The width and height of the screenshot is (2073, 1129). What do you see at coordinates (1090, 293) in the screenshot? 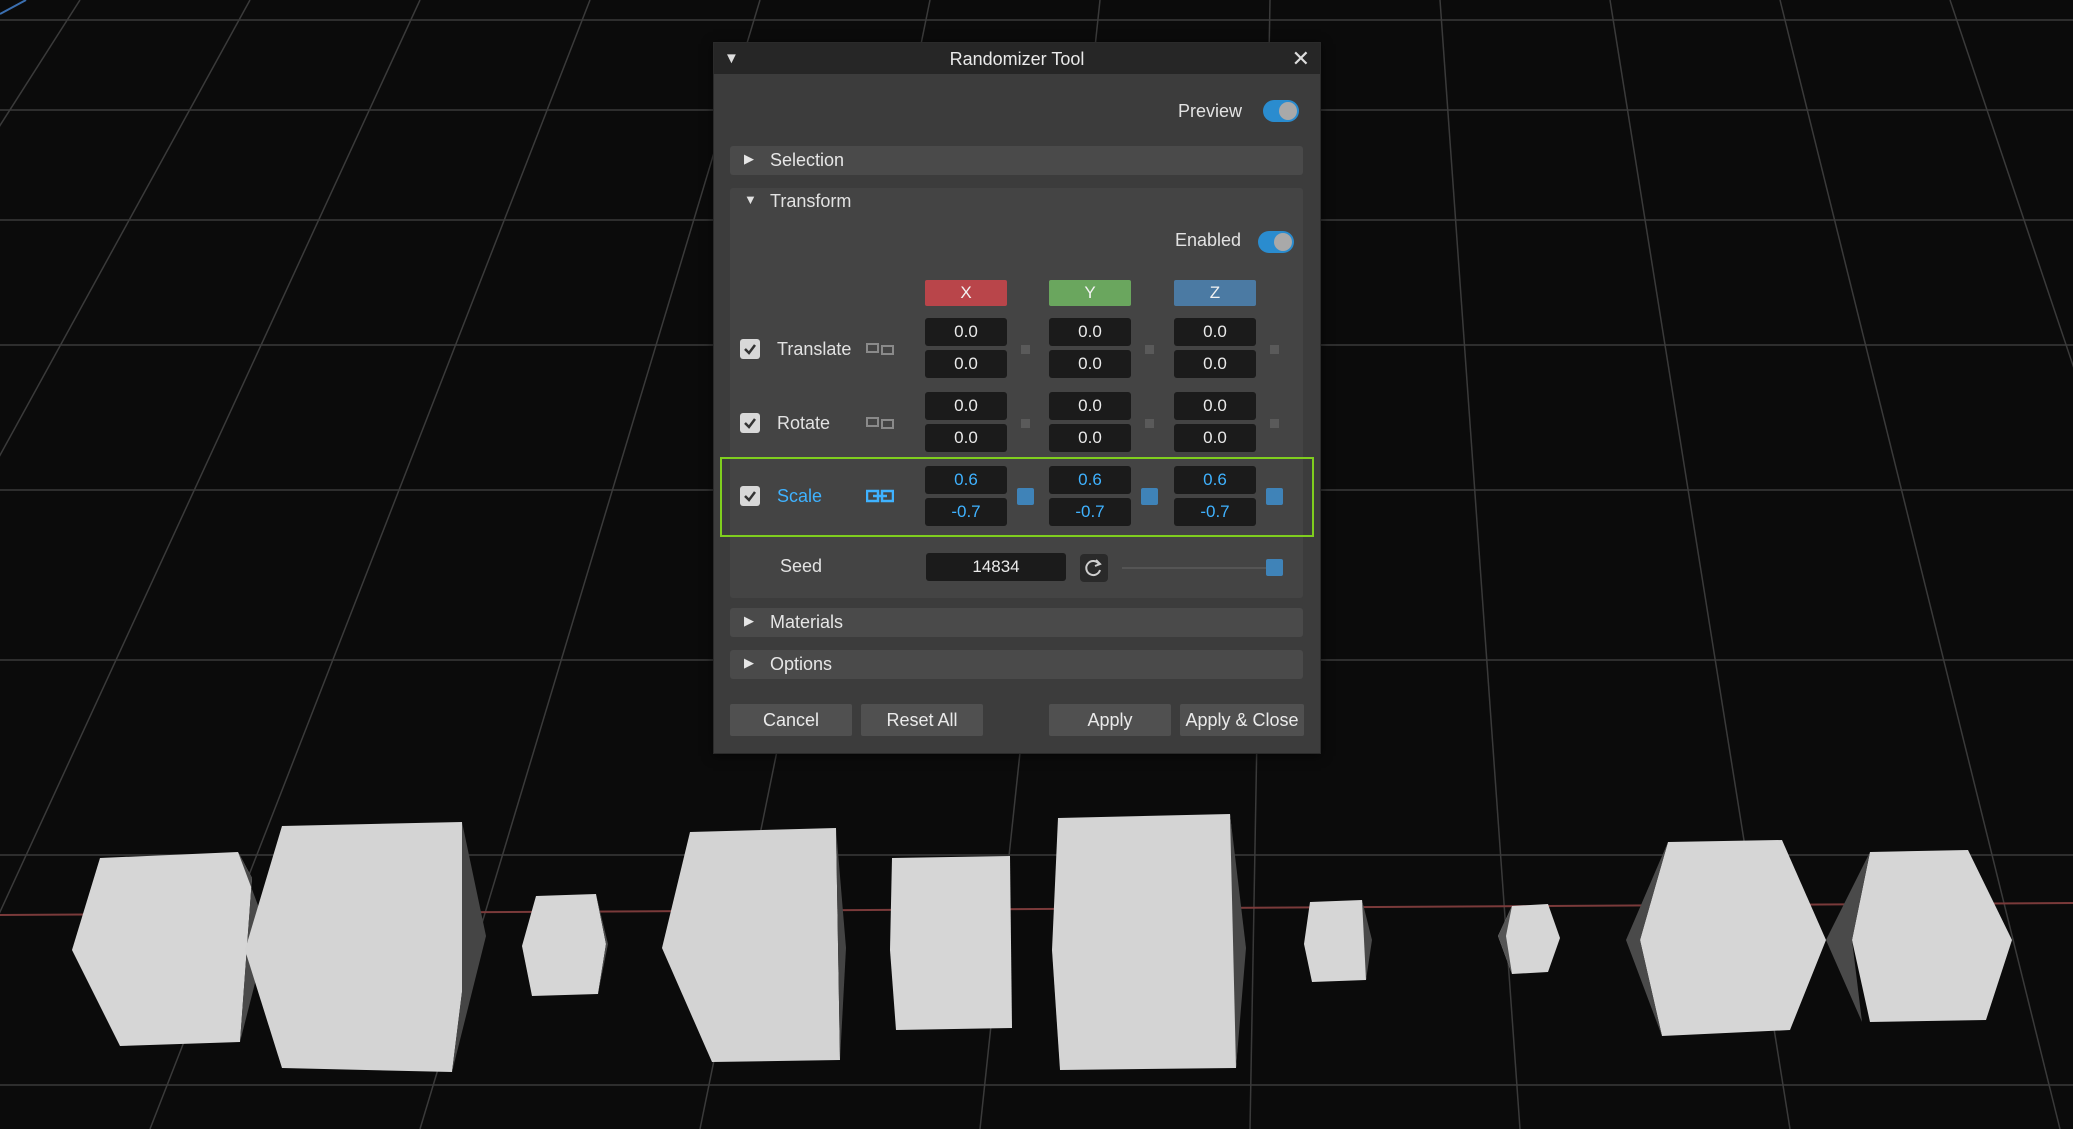
I see `axis-y-header: Y` at bounding box center [1090, 293].